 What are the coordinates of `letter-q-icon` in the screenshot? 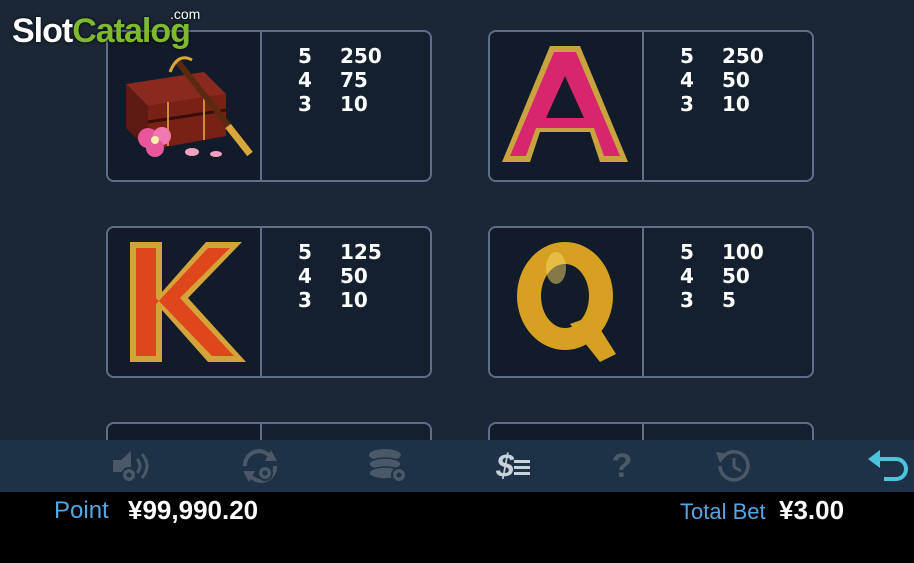 It's located at (567, 302).